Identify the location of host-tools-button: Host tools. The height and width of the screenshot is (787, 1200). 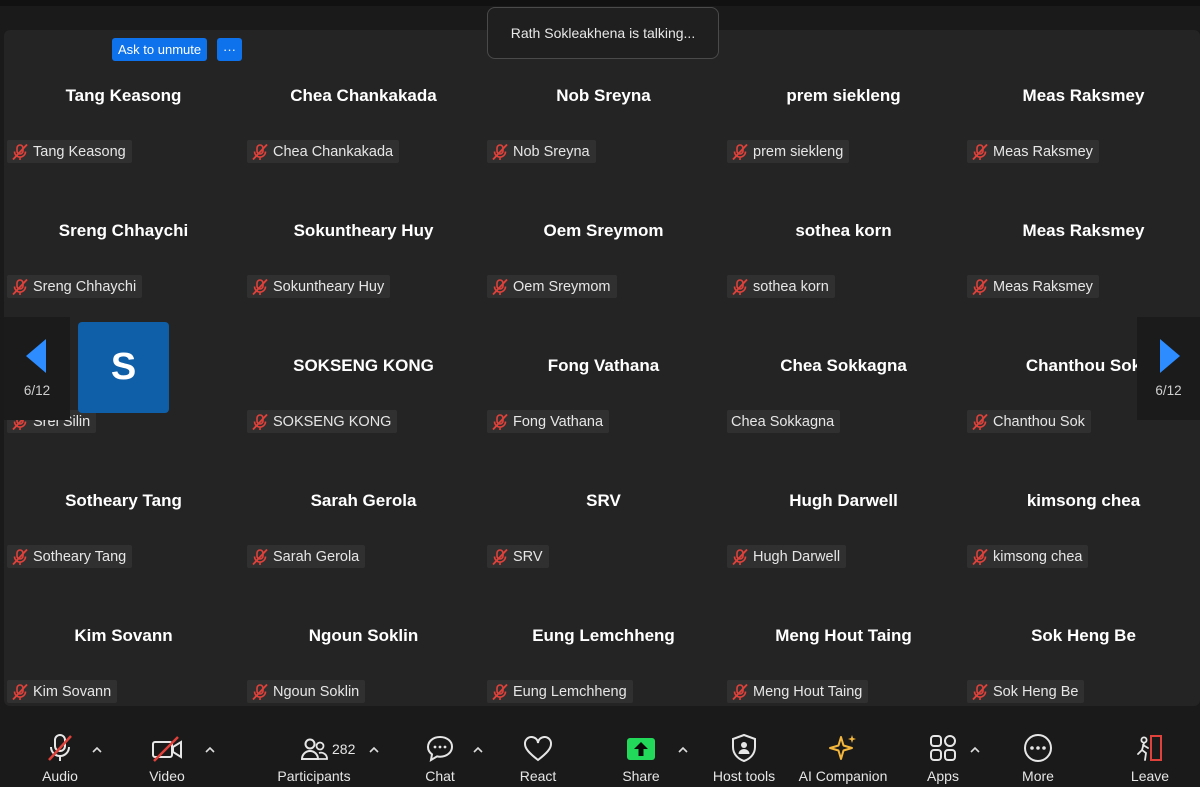
(744, 757).